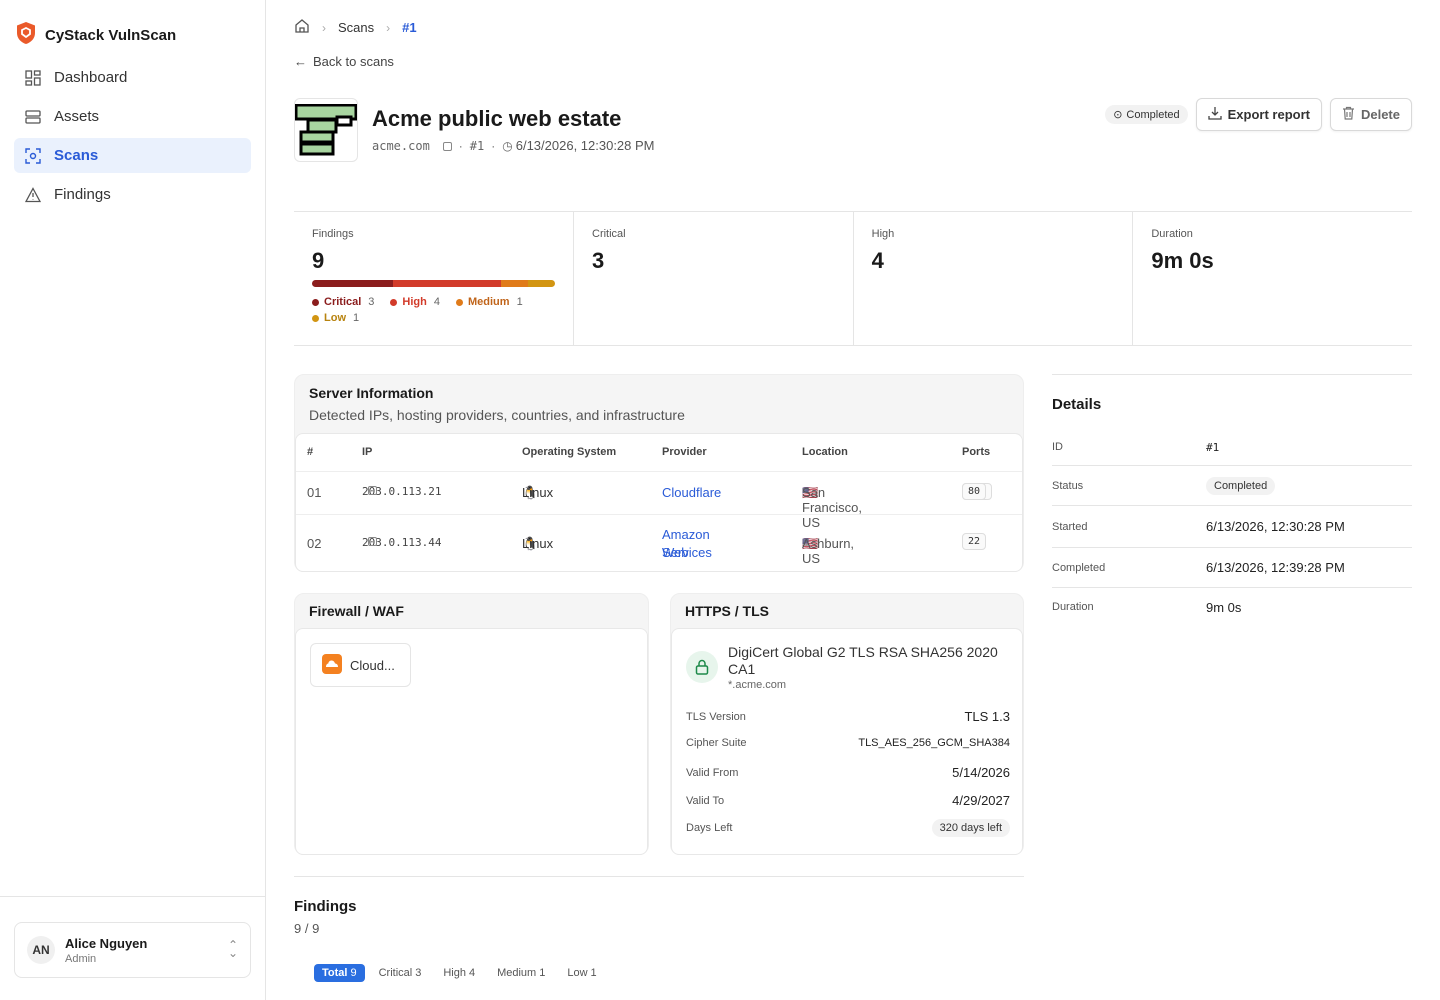 The image size is (1440, 1000). What do you see at coordinates (343, 302) in the screenshot?
I see `legend-critical: Critical 3` at bounding box center [343, 302].